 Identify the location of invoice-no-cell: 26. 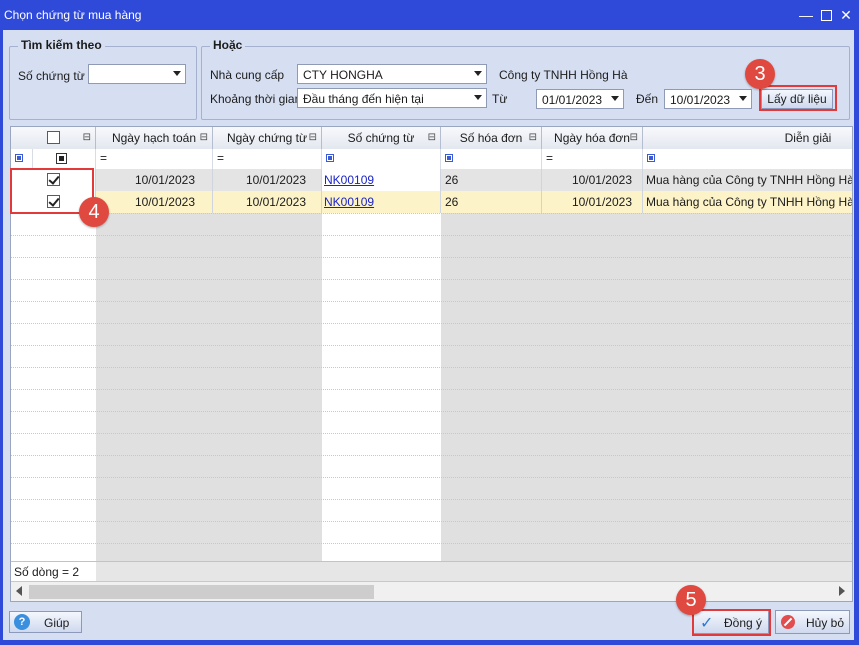
(491, 180).